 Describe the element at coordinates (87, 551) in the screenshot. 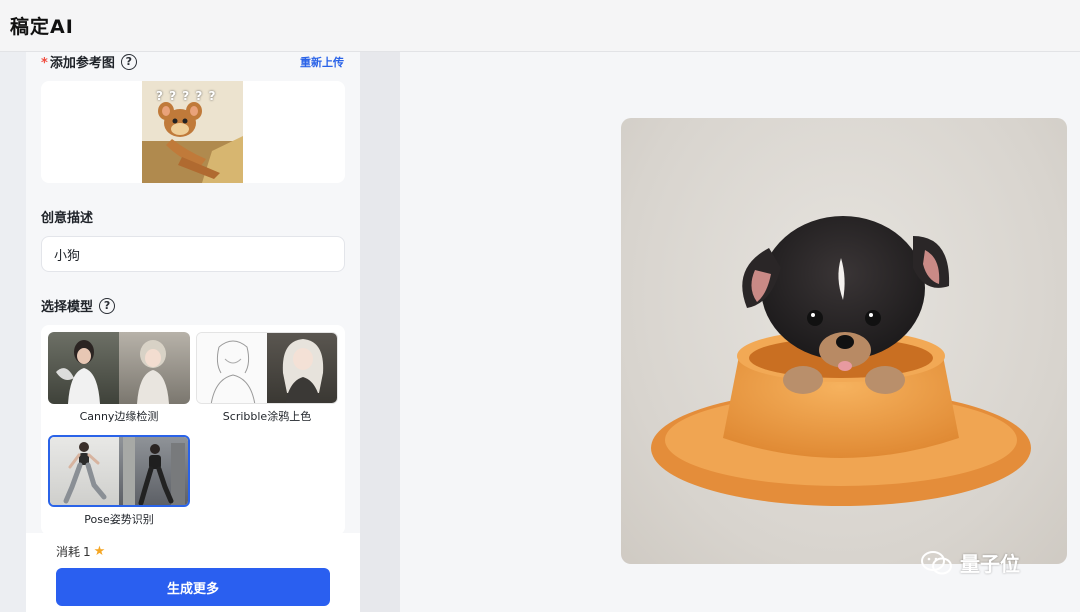

I see `cost-value: 1` at that location.